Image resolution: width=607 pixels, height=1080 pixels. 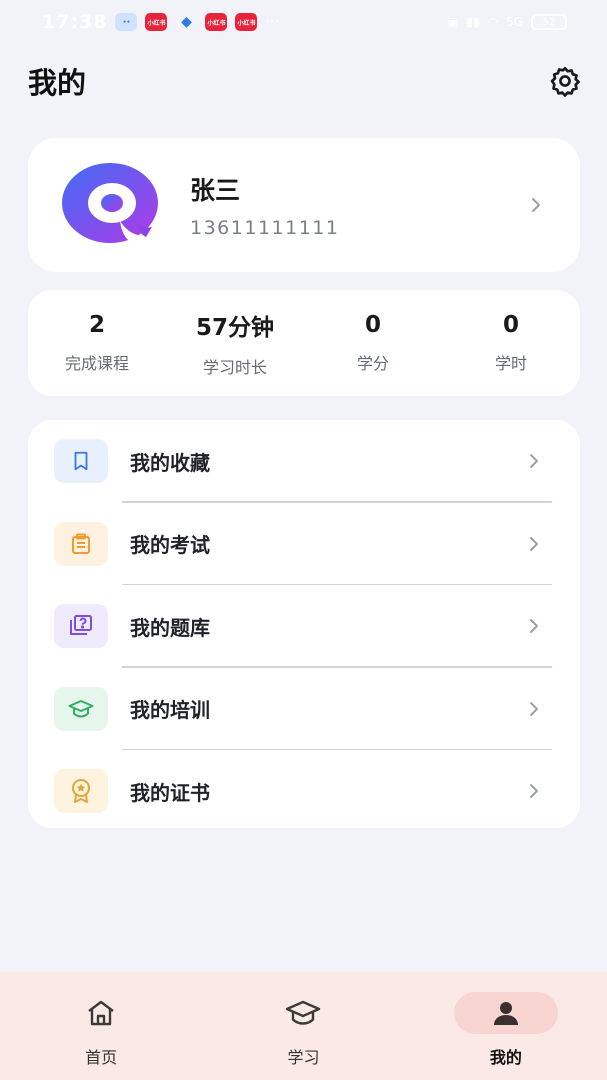 I want to click on profile-name: 张三, so click(x=215, y=190).